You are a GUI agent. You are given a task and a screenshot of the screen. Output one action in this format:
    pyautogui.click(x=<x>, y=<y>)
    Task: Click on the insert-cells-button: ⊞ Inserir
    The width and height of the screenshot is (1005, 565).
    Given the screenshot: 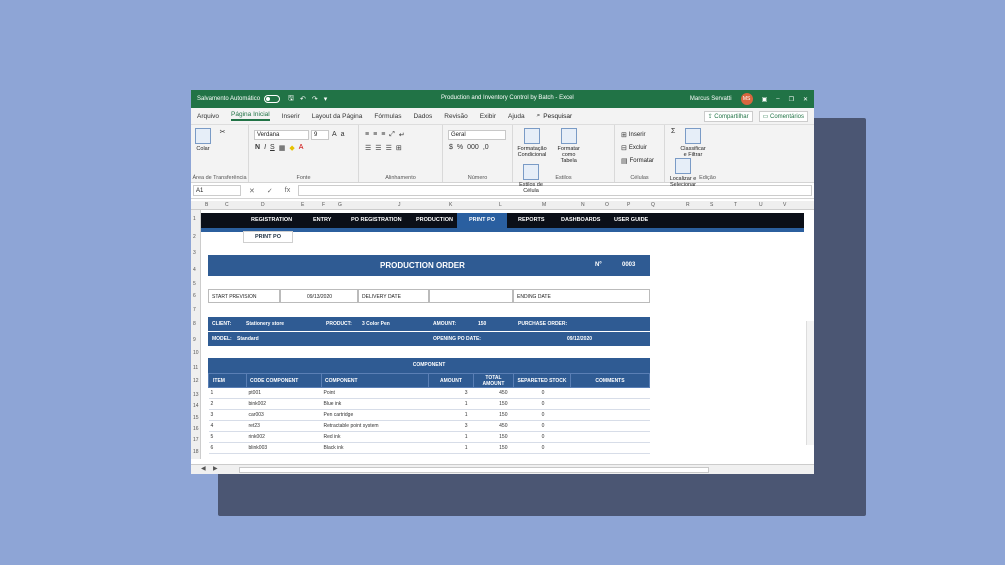 What is the action you would take?
    pyautogui.click(x=639, y=134)
    